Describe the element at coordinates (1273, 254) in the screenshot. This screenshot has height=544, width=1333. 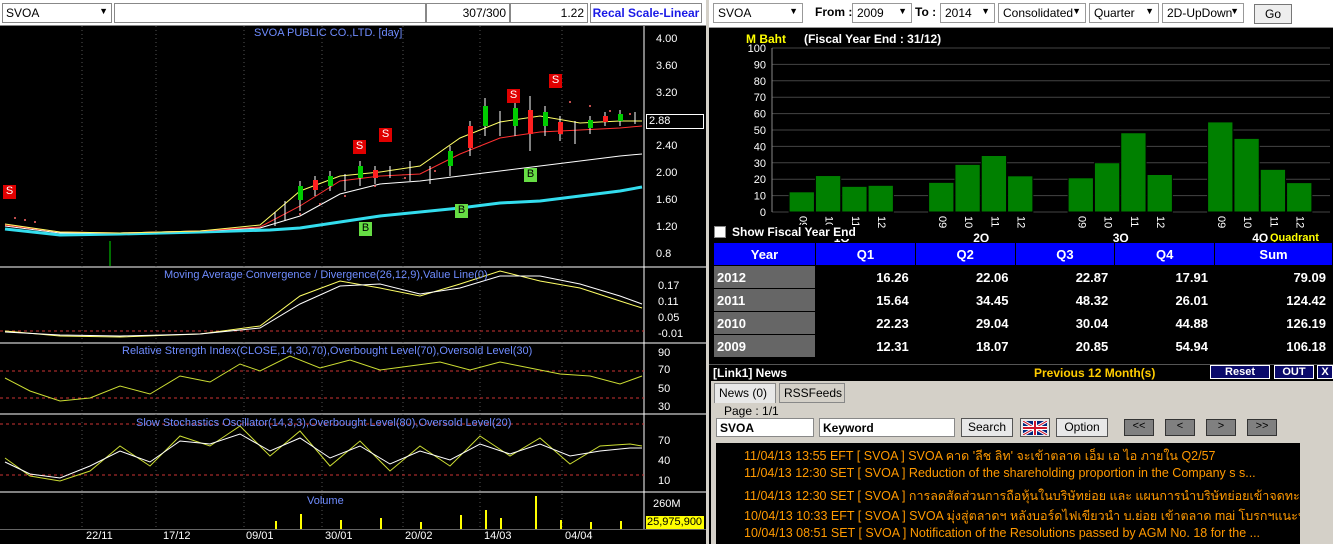
I see `col-header: Sum` at that location.